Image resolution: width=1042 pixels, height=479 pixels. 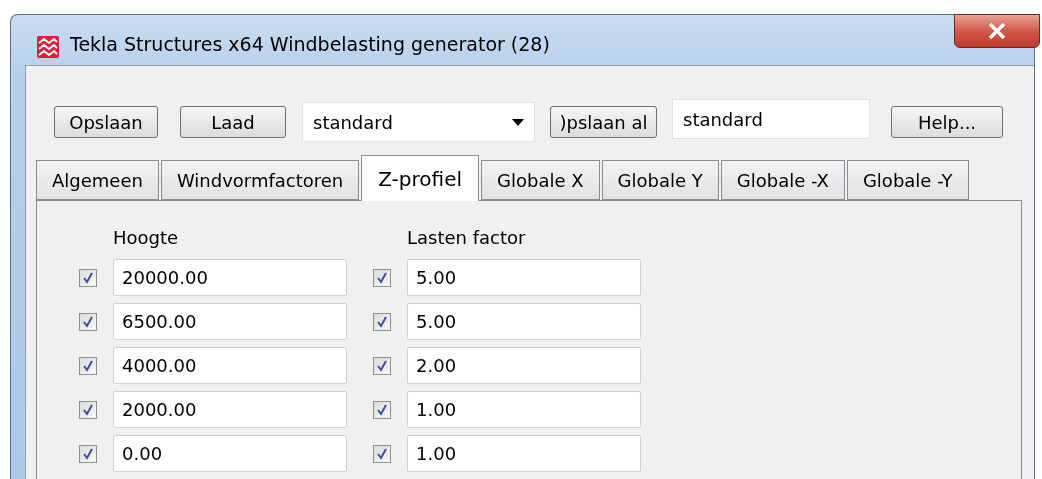 I want to click on column-header: Hoogte, so click(x=146, y=237).